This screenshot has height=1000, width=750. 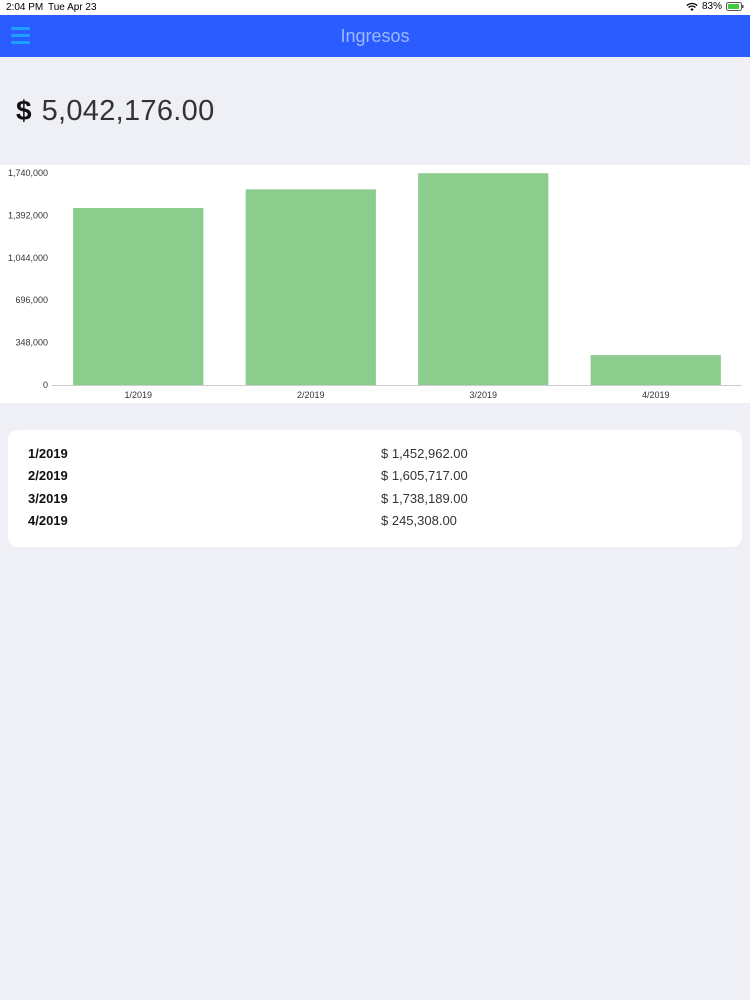 I want to click on table-row: 4/2019 $ 245,308.00, so click(x=375, y=524).